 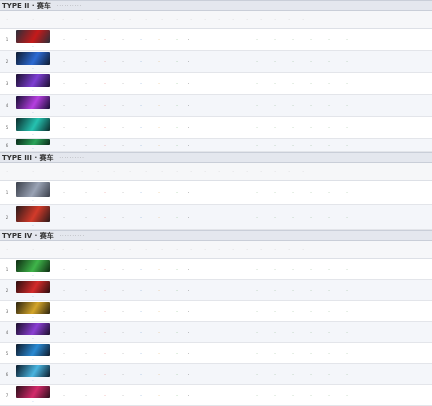 What do you see at coordinates (7, 332) in the screenshot?
I see `row-index: 4` at bounding box center [7, 332].